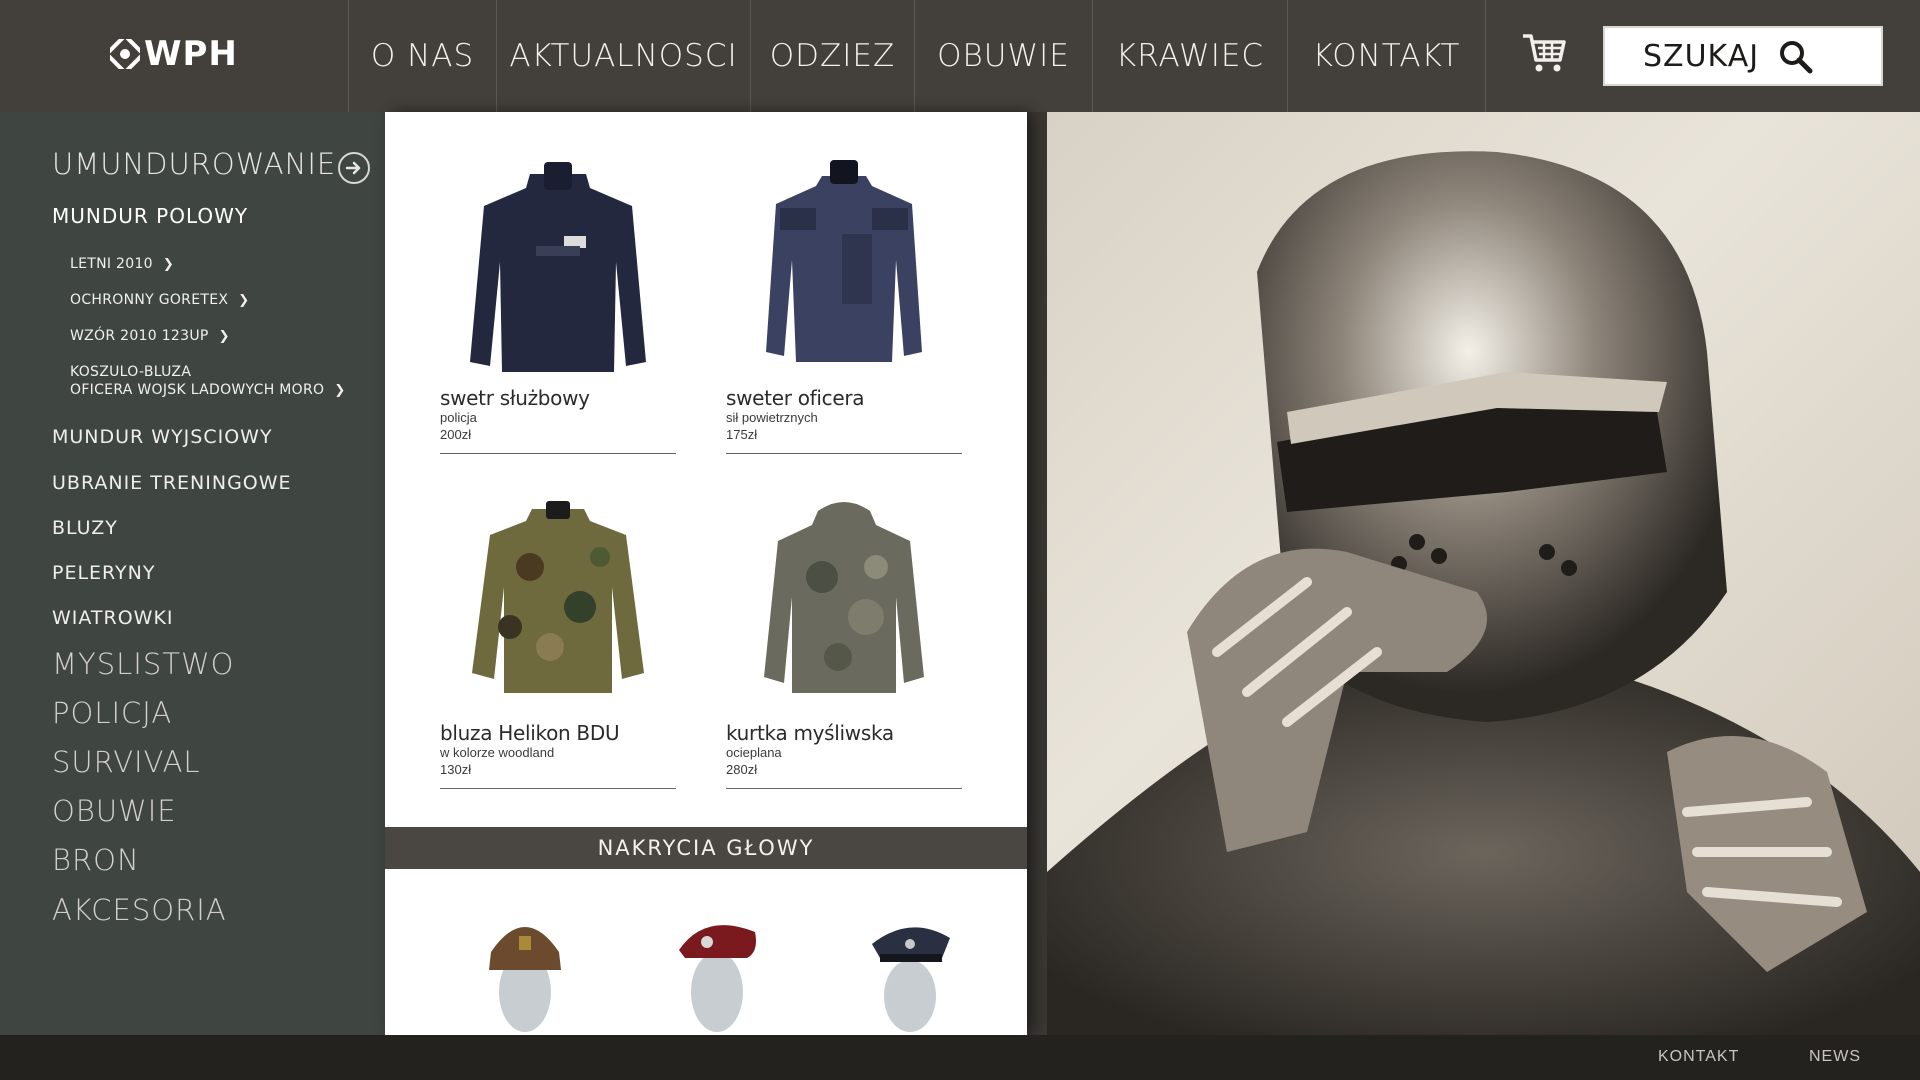  I want to click on site-footer: KONTAKT NEWS, so click(960, 1057).